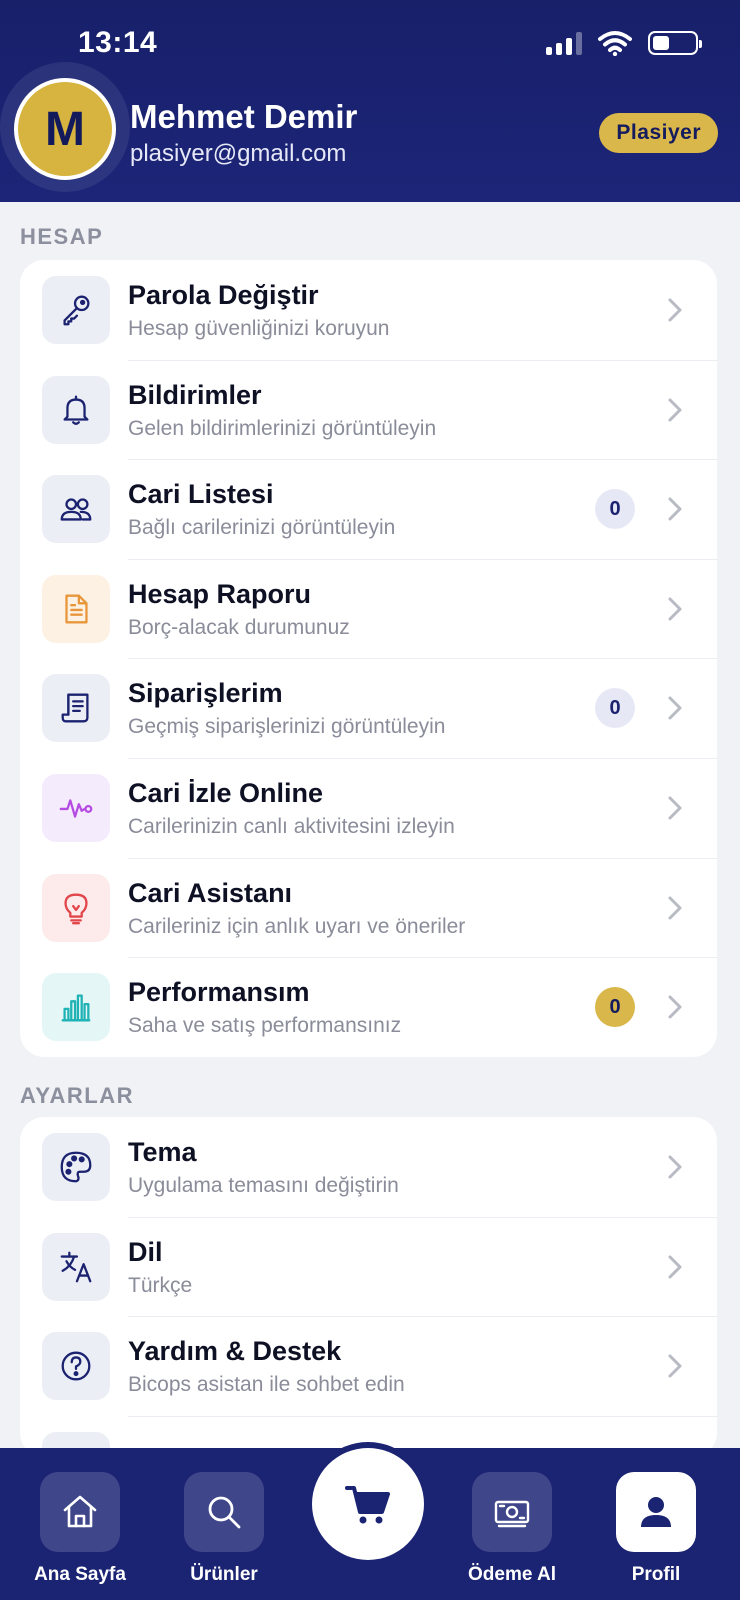  Describe the element at coordinates (265, 1026) in the screenshot. I see `menu-item-subtitle: Saha ve satış performansınız` at that location.